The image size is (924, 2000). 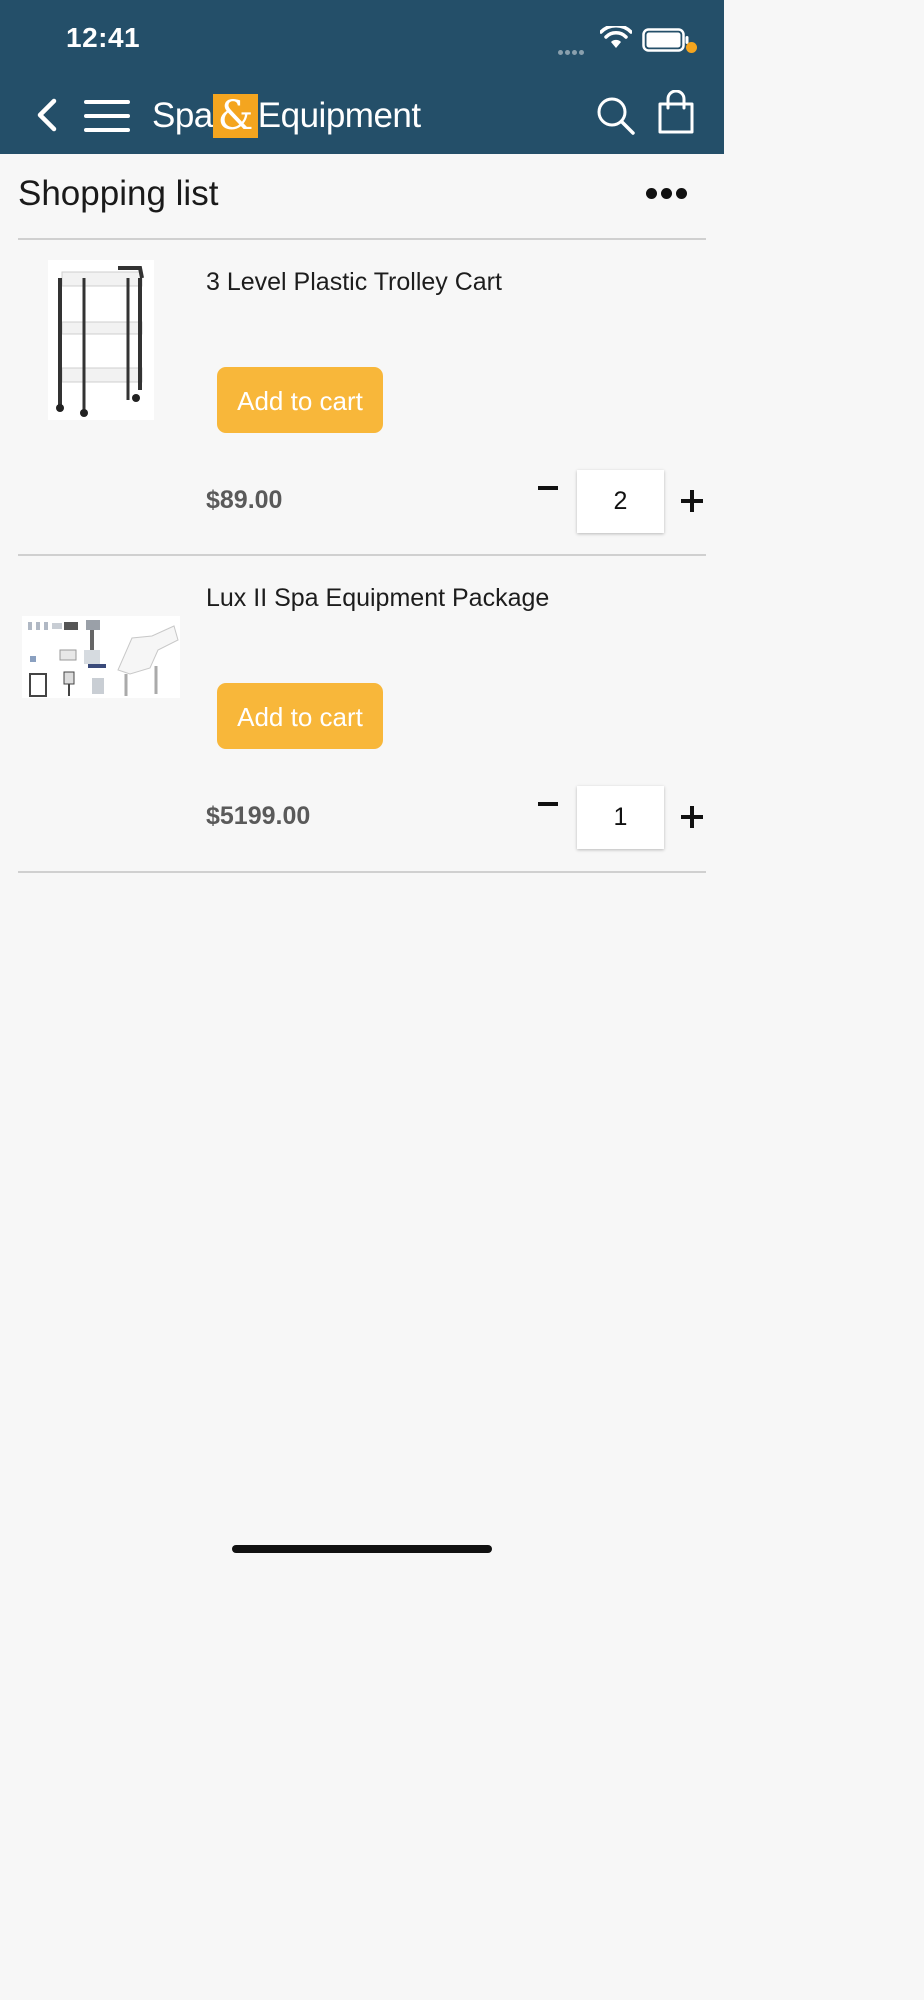 I want to click on brand-logo: Spa & Equipment, so click(x=286, y=116).